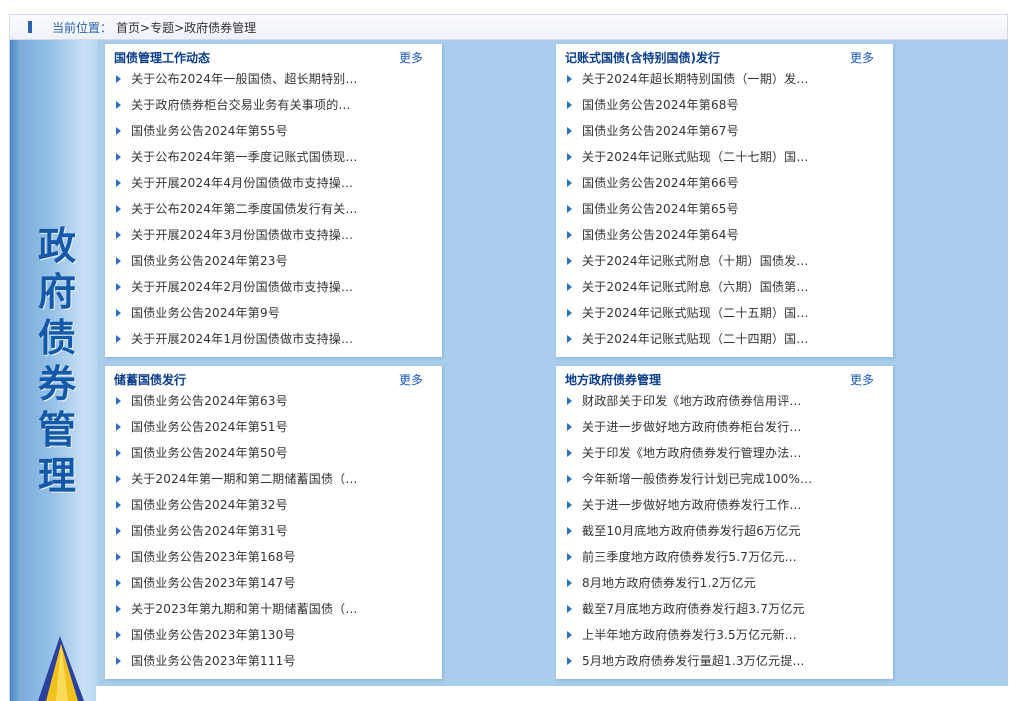 Image resolution: width=1018 pixels, height=701 pixels. Describe the element at coordinates (128, 28) in the screenshot. I see `breadcrumb-home-link: 首页` at that location.